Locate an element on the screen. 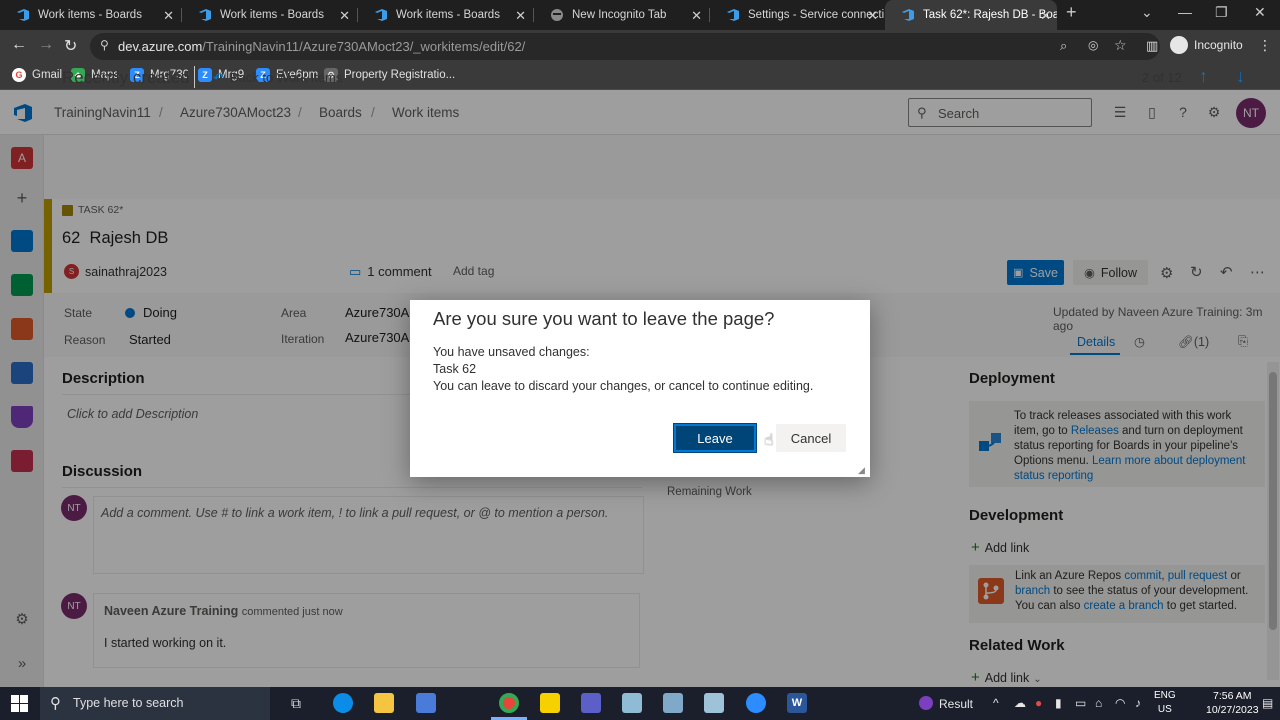  task-view-icon: ⧉ is located at coordinates (296, 703).